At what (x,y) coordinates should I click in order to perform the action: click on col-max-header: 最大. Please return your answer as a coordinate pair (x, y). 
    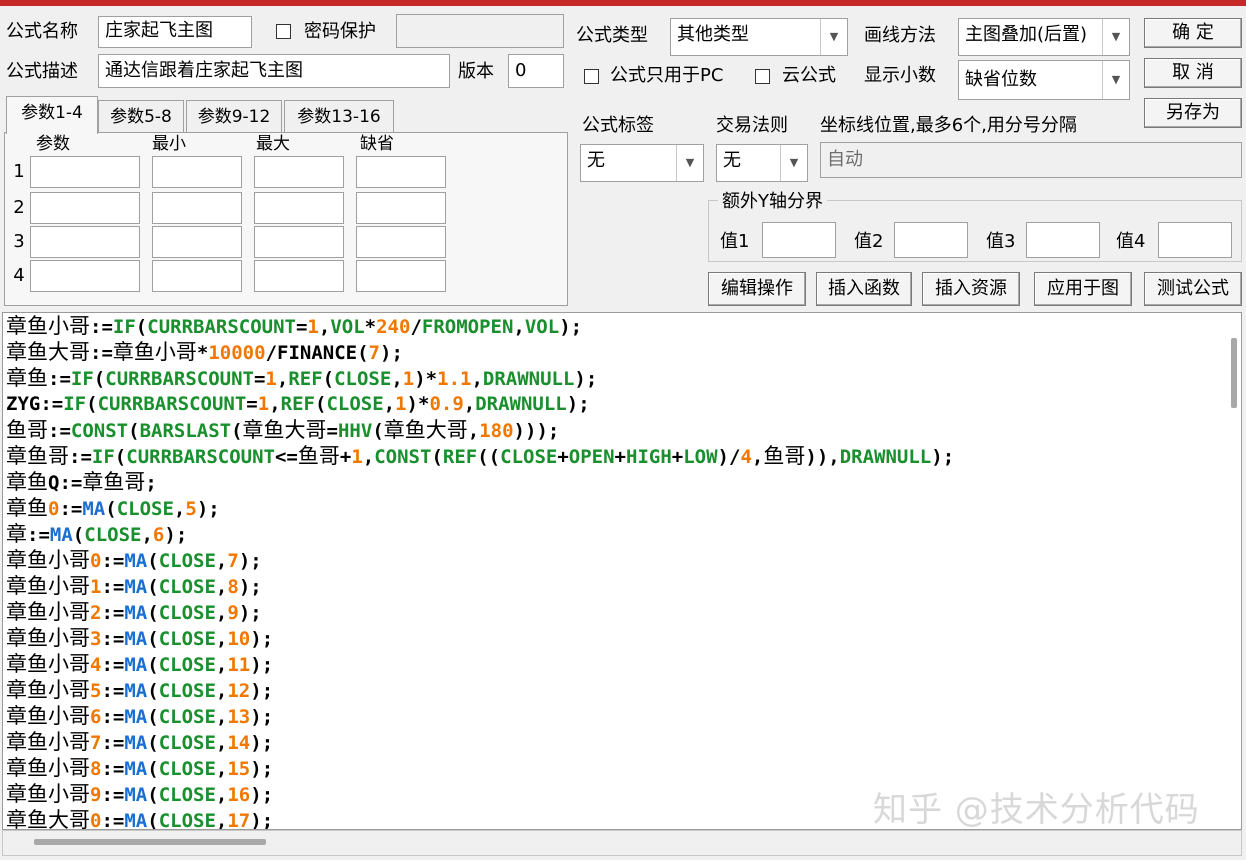
    Looking at the image, I should click on (273, 144).